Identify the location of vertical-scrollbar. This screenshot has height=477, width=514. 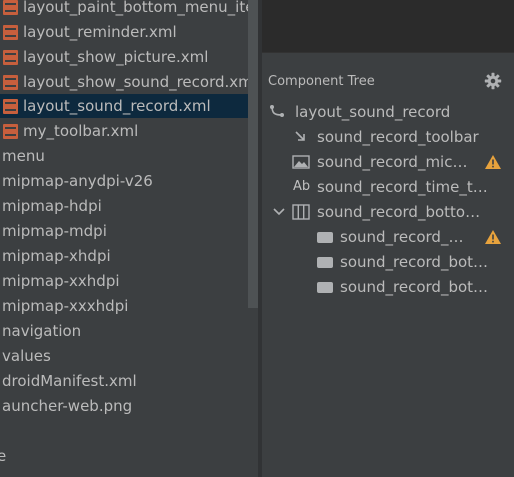
(253, 154).